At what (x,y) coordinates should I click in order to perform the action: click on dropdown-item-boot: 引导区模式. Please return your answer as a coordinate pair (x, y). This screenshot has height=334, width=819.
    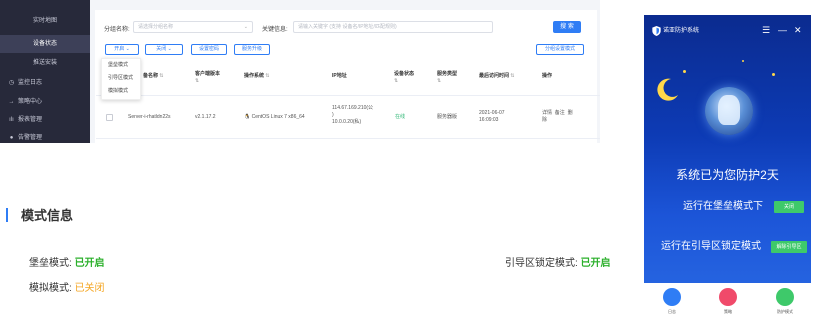
    Looking at the image, I should click on (121, 78).